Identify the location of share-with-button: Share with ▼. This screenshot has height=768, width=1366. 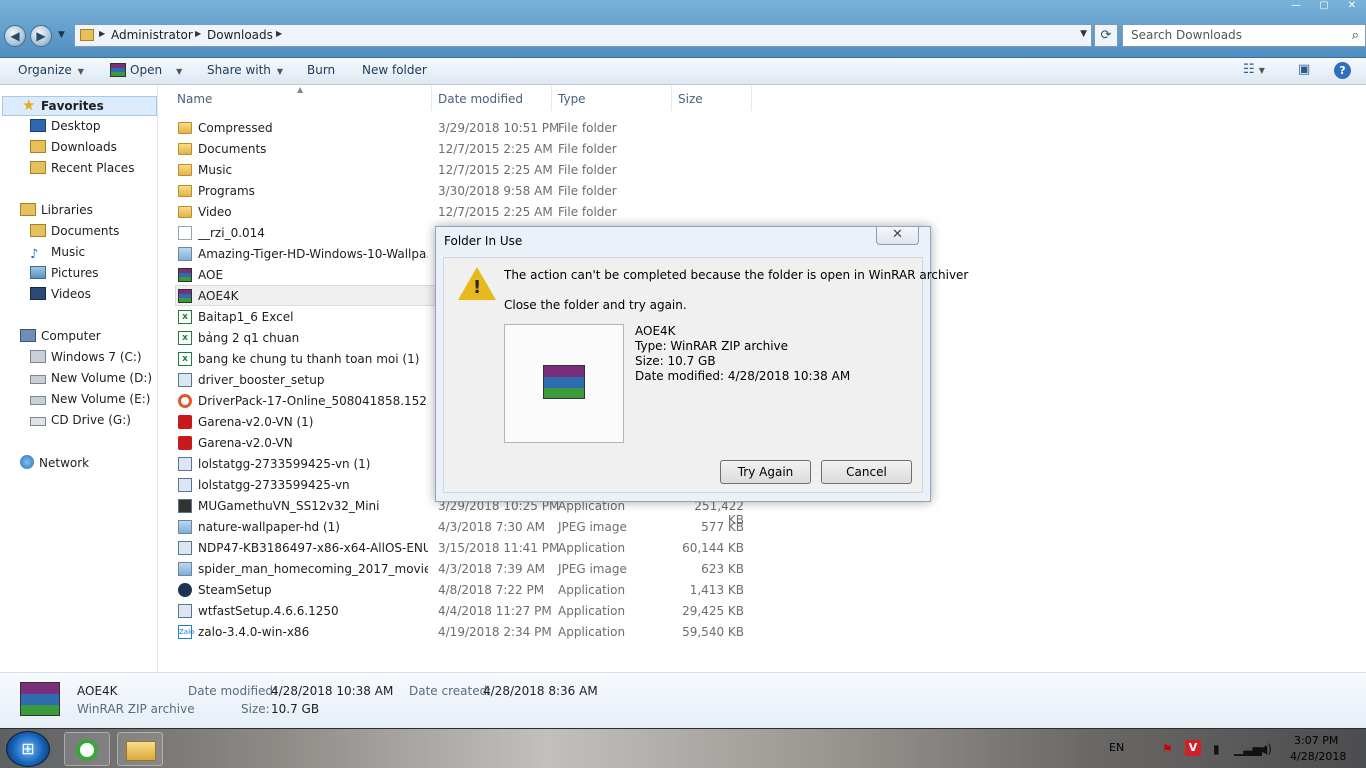
(245, 70).